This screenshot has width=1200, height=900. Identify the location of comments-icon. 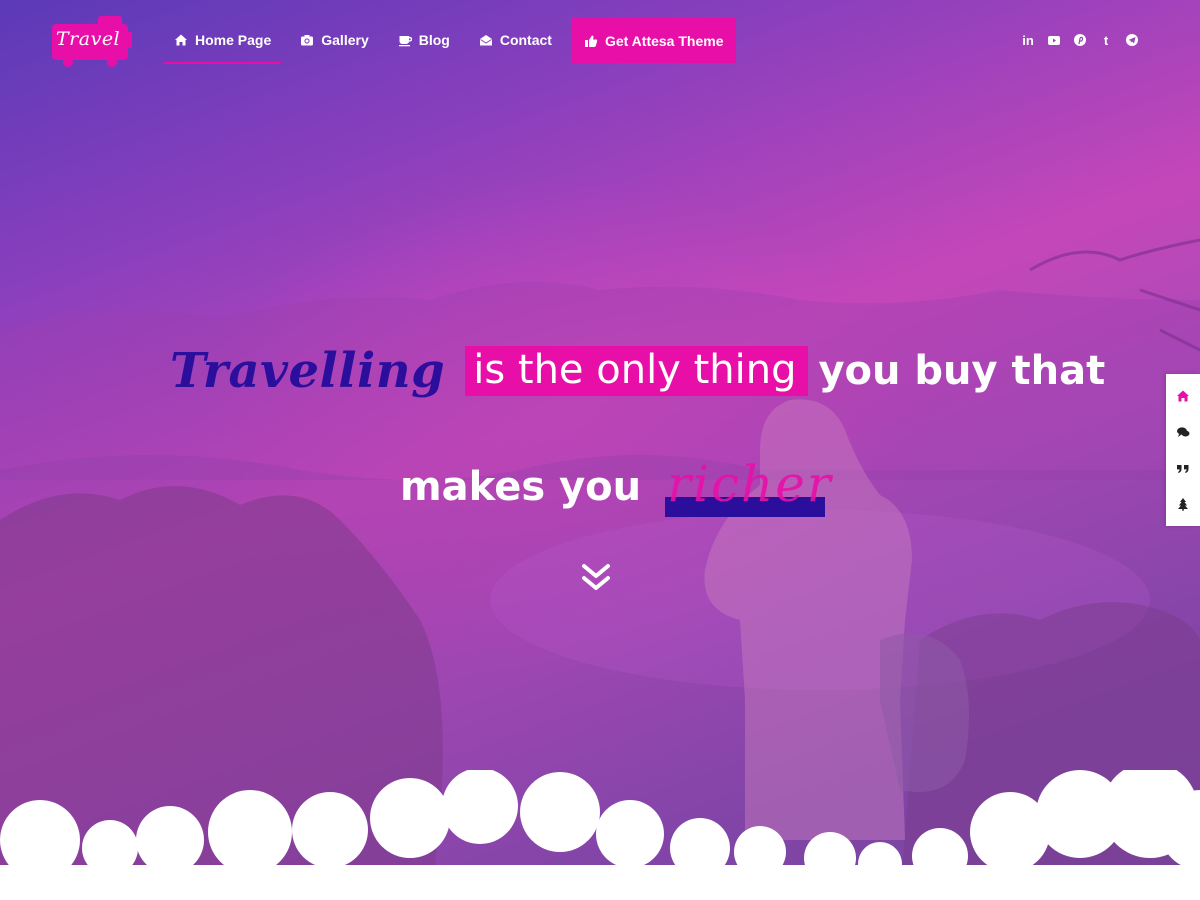
(1183, 432).